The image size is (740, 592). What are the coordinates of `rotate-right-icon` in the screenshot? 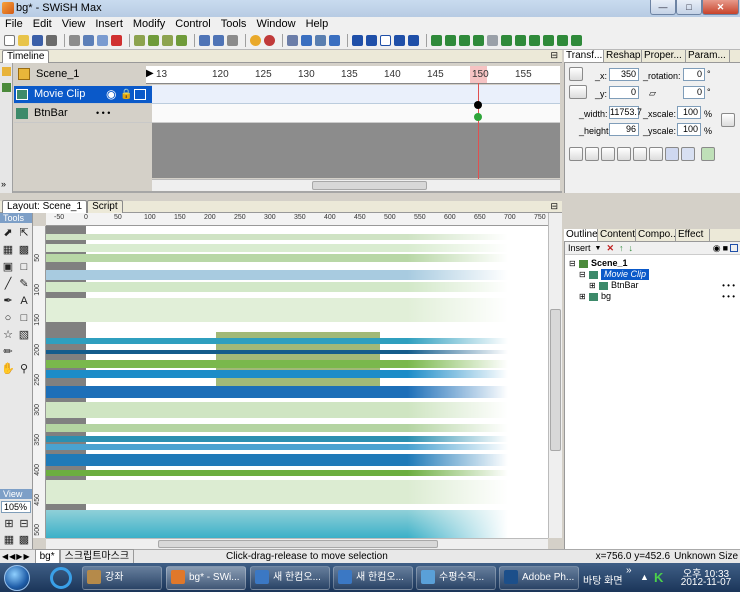 It's located at (624, 154).